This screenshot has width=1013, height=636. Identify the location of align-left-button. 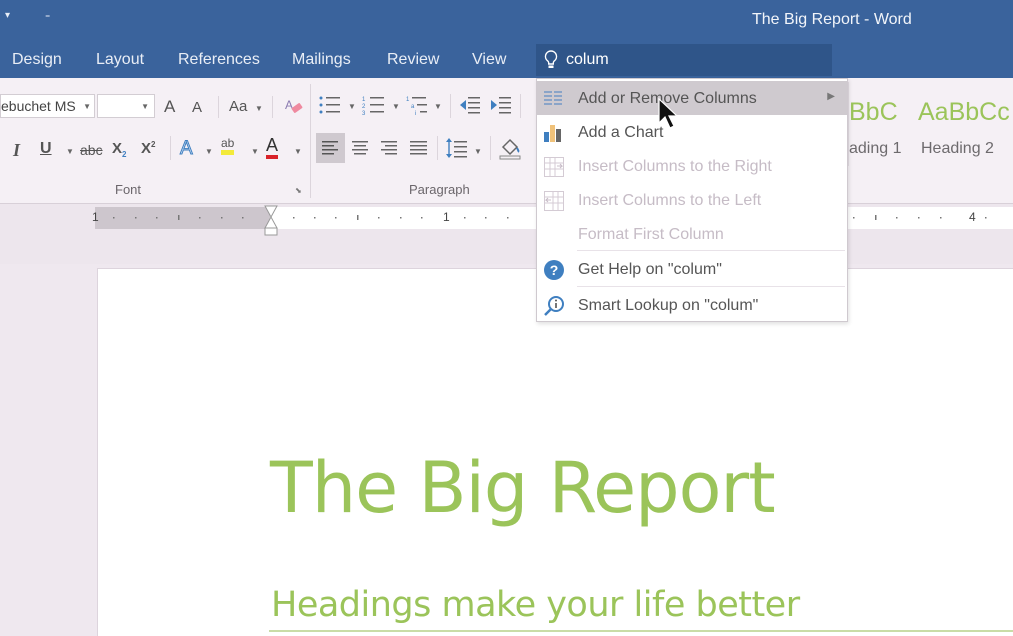
(330, 148).